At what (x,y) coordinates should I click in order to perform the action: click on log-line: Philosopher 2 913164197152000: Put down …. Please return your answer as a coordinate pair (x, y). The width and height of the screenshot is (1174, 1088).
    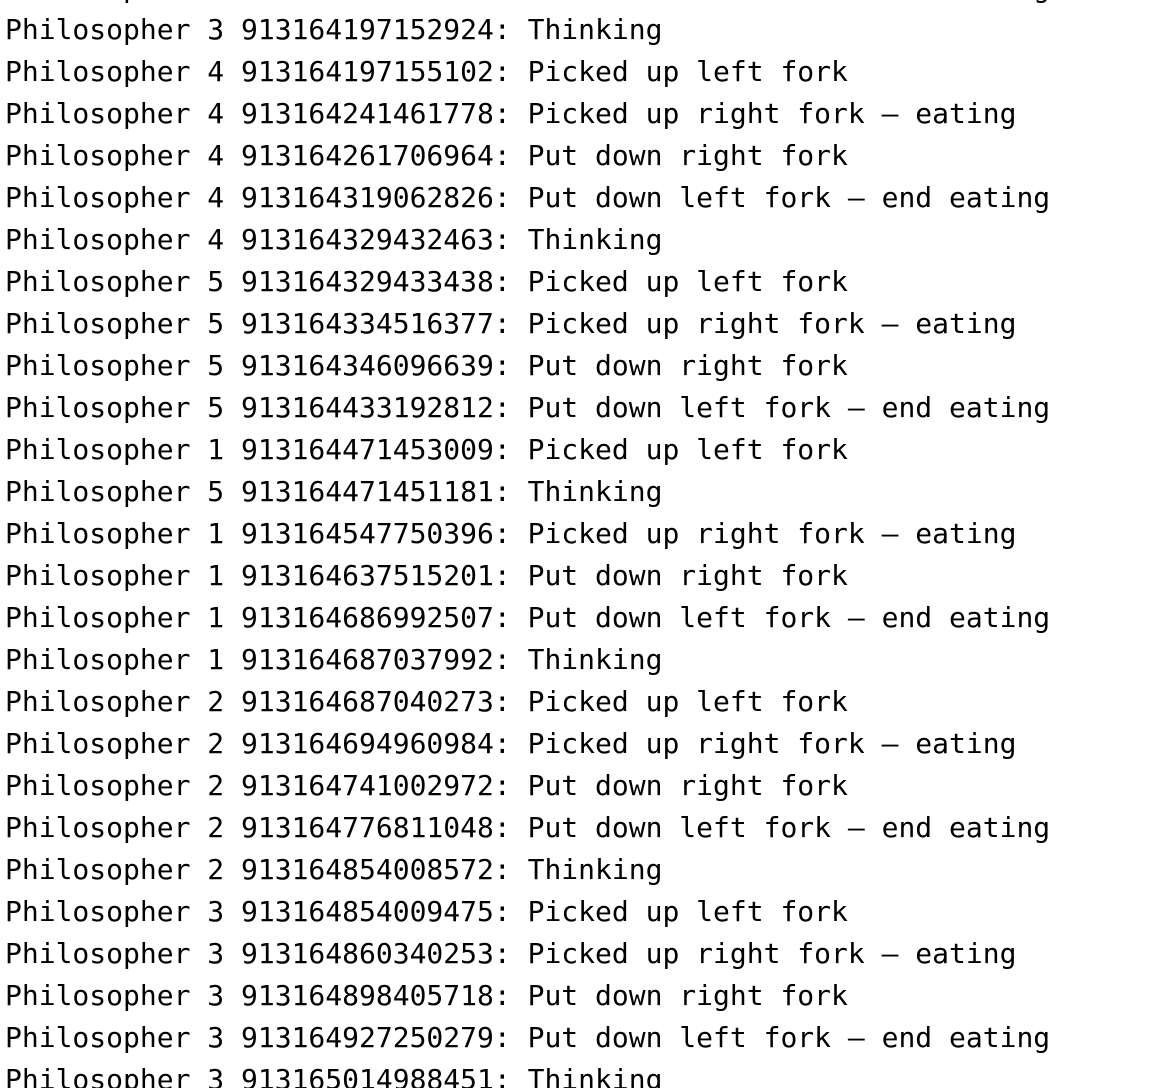
    Looking at the image, I should click on (527, 4).